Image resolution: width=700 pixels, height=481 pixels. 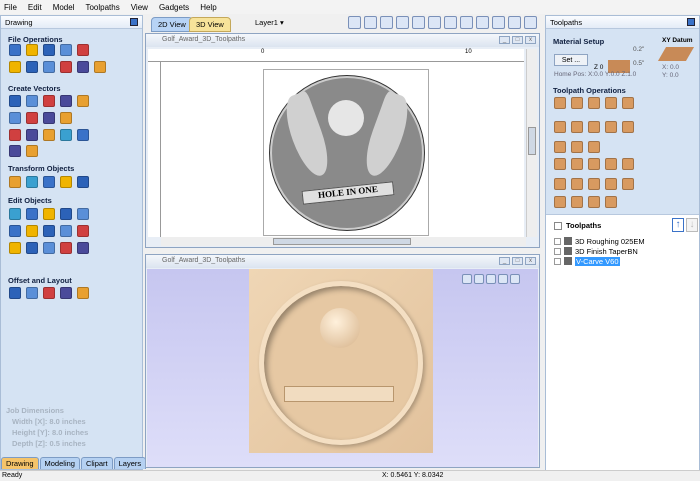 I want to click on layer-dropdown: Layer1 ▾, so click(x=269, y=22).